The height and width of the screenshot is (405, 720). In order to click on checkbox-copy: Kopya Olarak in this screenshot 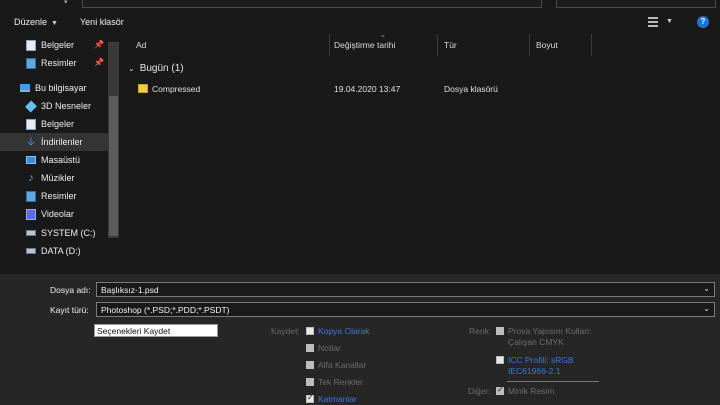, I will do `click(338, 331)`.